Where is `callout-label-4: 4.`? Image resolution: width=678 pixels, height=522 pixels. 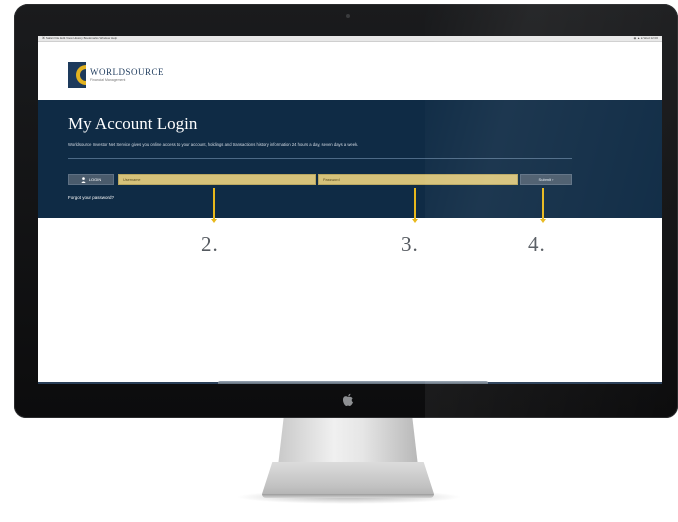
callout-label-4: 4. is located at coordinates (537, 244).